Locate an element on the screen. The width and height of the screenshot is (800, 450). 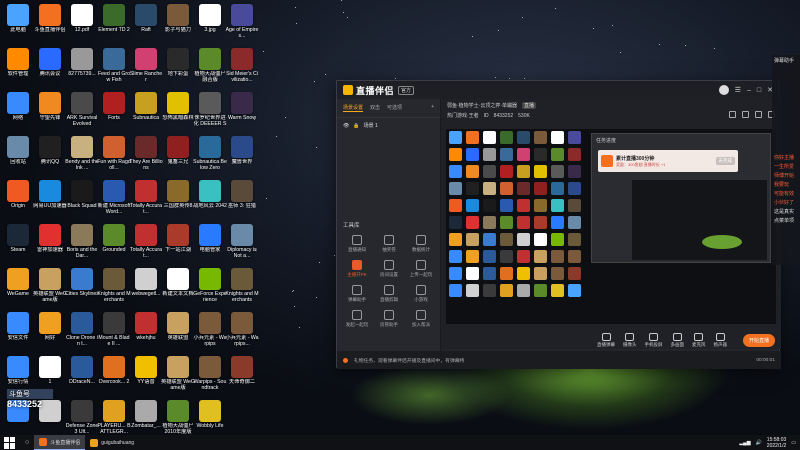
tab-options: 可选项 is located at coordinates (394, 108).